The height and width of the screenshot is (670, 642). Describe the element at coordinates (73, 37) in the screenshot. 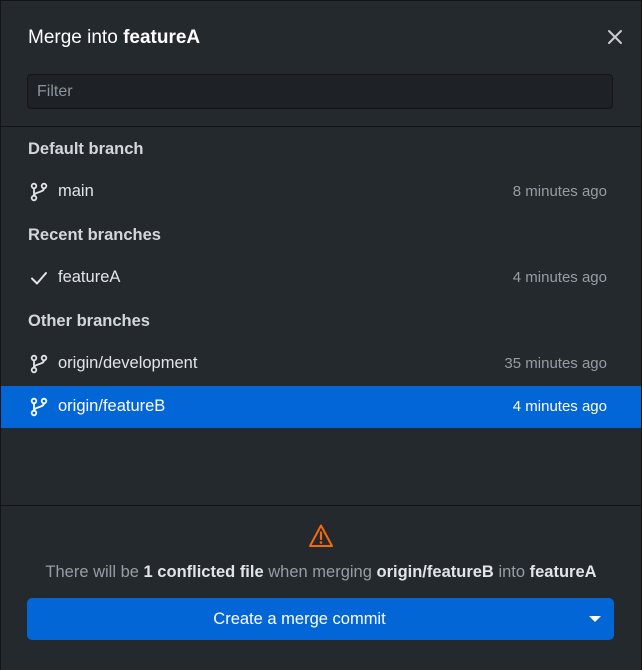

I see `title-prefix: Merge into` at that location.